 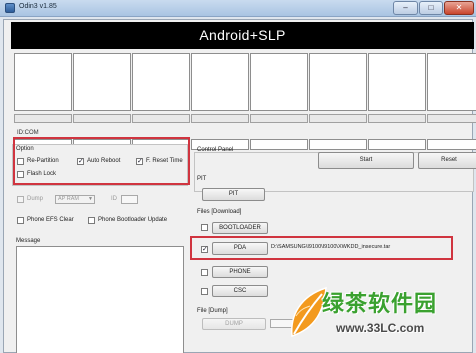 What do you see at coordinates (242, 35) in the screenshot?
I see `banner-title: Android+SLP` at bounding box center [242, 35].